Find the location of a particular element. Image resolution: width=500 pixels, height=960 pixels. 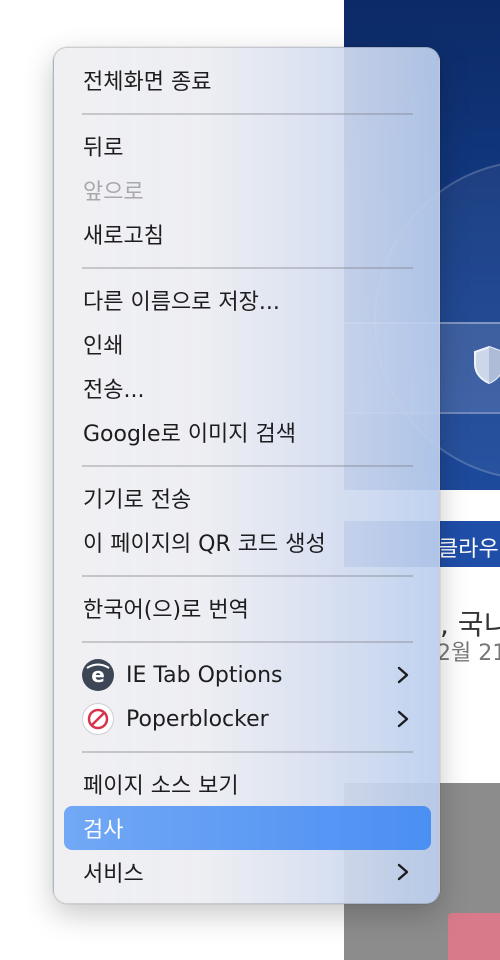

menu-item-poperblocker: Poperblocker is located at coordinates (247, 719).